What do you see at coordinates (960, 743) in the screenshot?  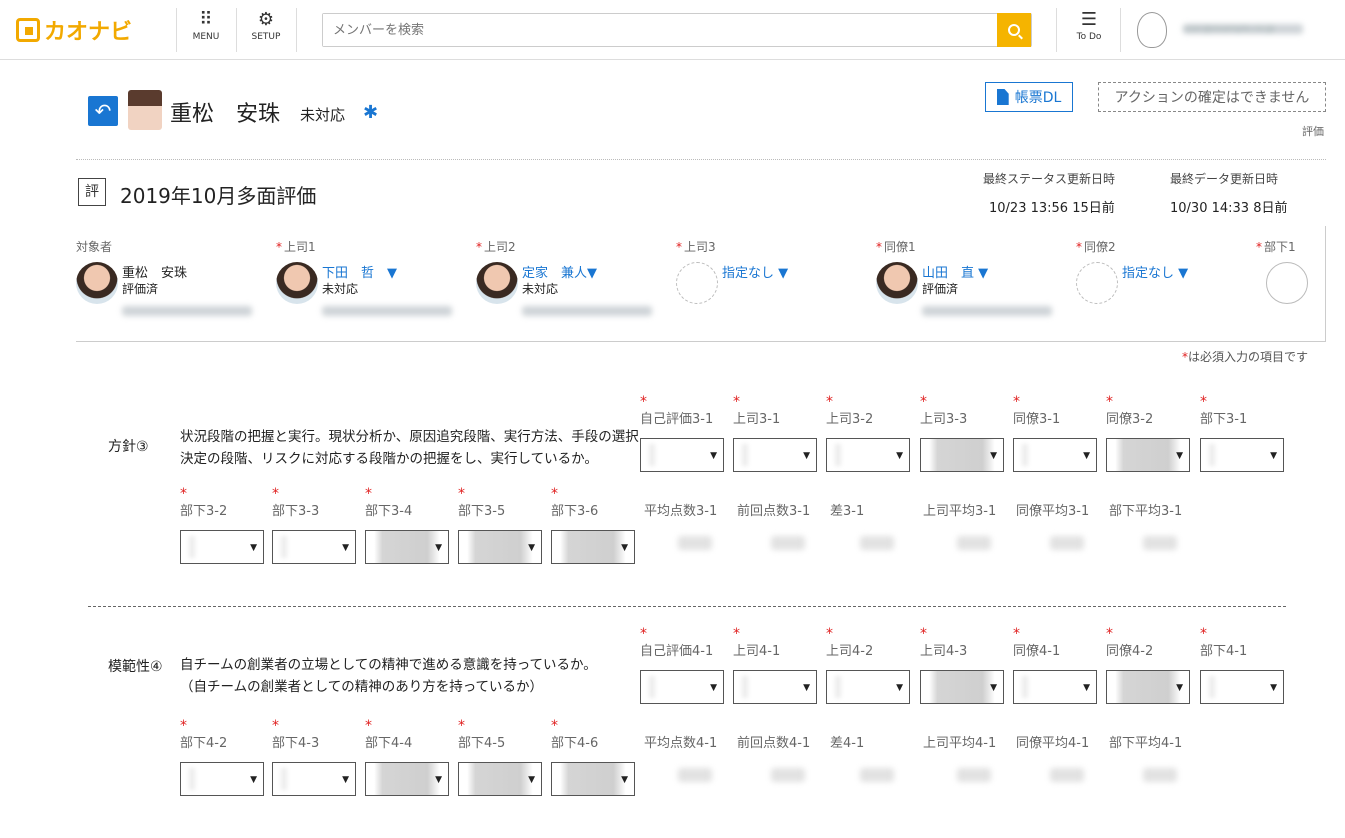 I see `score-summary-label: 上司平均4-1` at bounding box center [960, 743].